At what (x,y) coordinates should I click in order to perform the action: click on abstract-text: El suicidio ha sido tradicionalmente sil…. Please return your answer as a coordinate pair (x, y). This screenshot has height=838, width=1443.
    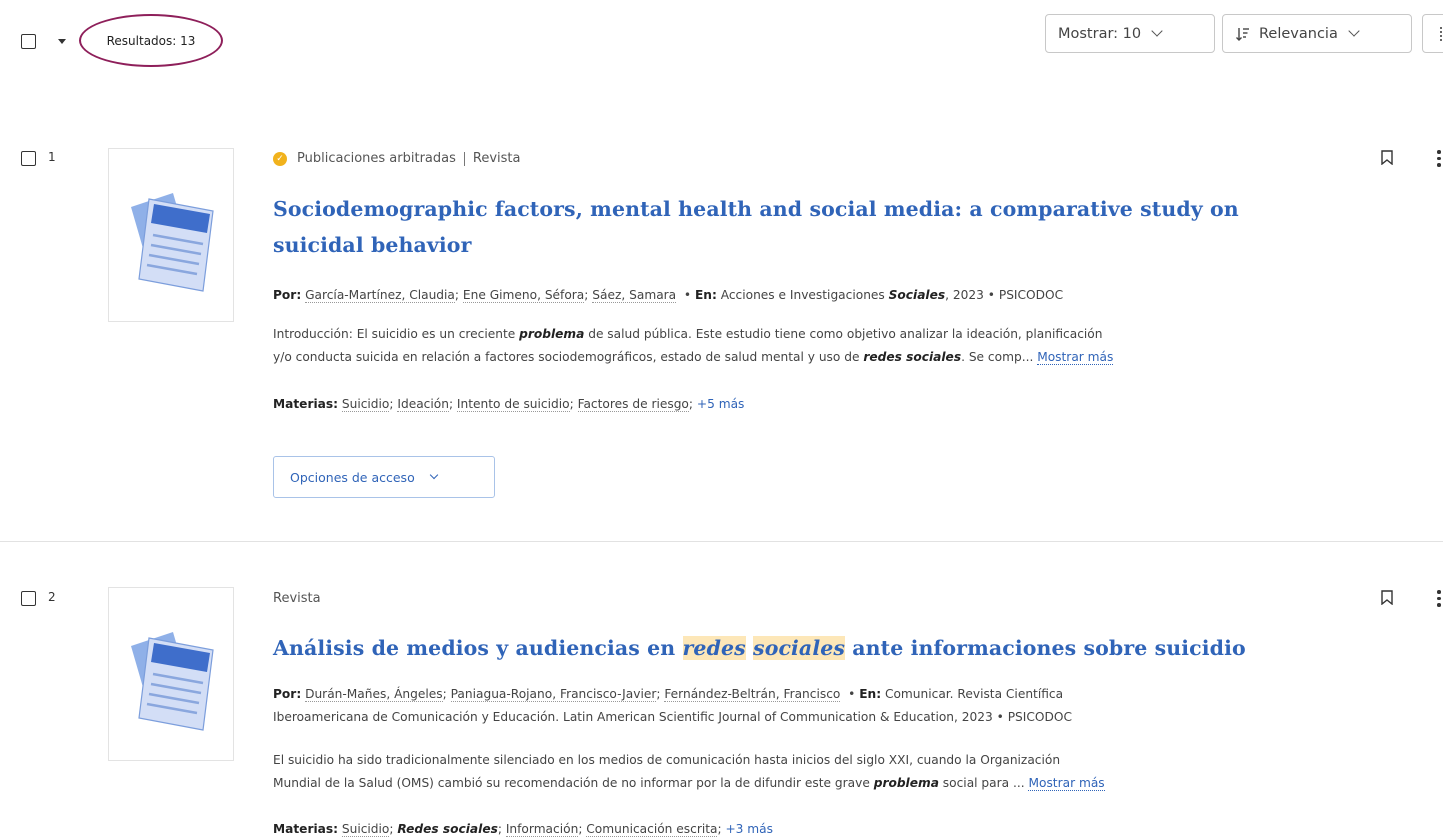
    Looking at the image, I should click on (667, 760).